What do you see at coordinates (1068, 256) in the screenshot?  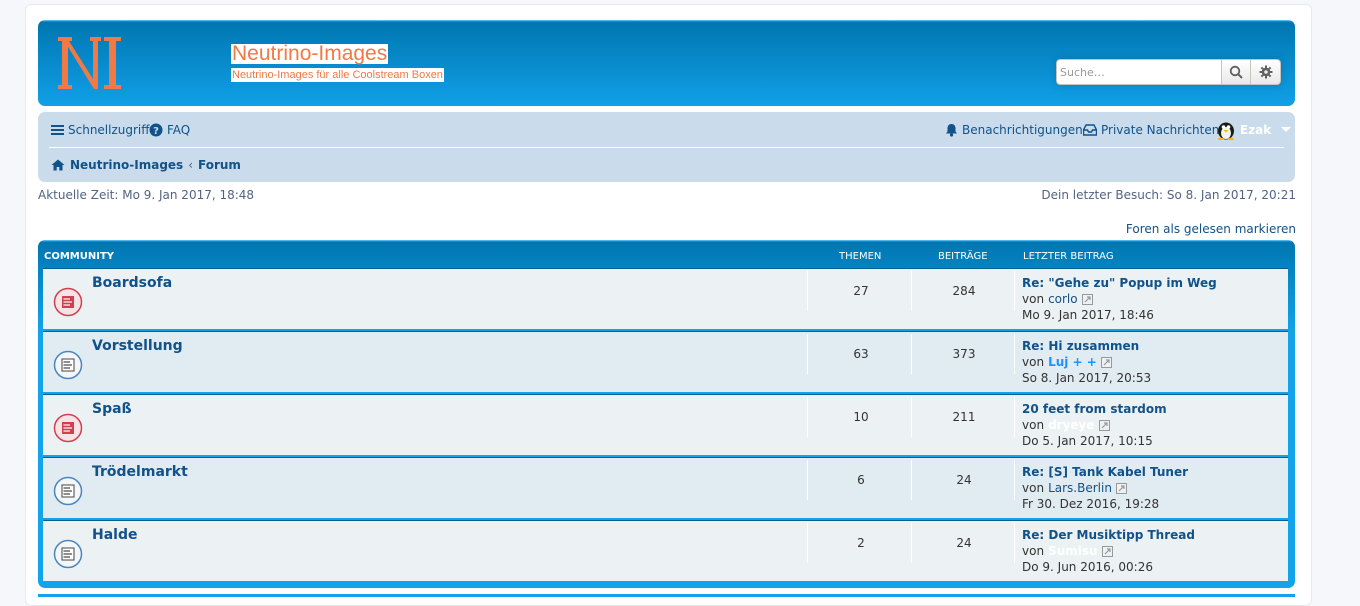 I see `last-post-header: LETZTER BEITRAG` at bounding box center [1068, 256].